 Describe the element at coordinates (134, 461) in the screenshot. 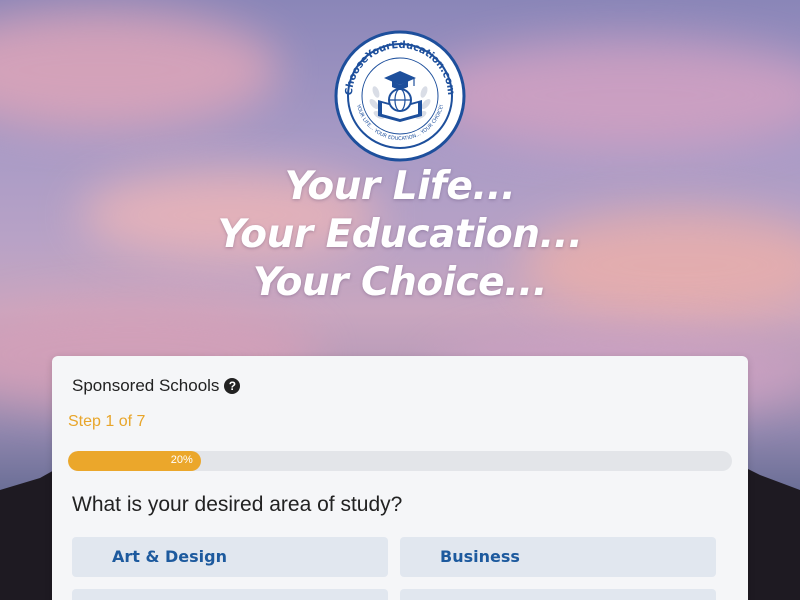

I see `progress-bar-fill: 20%` at that location.